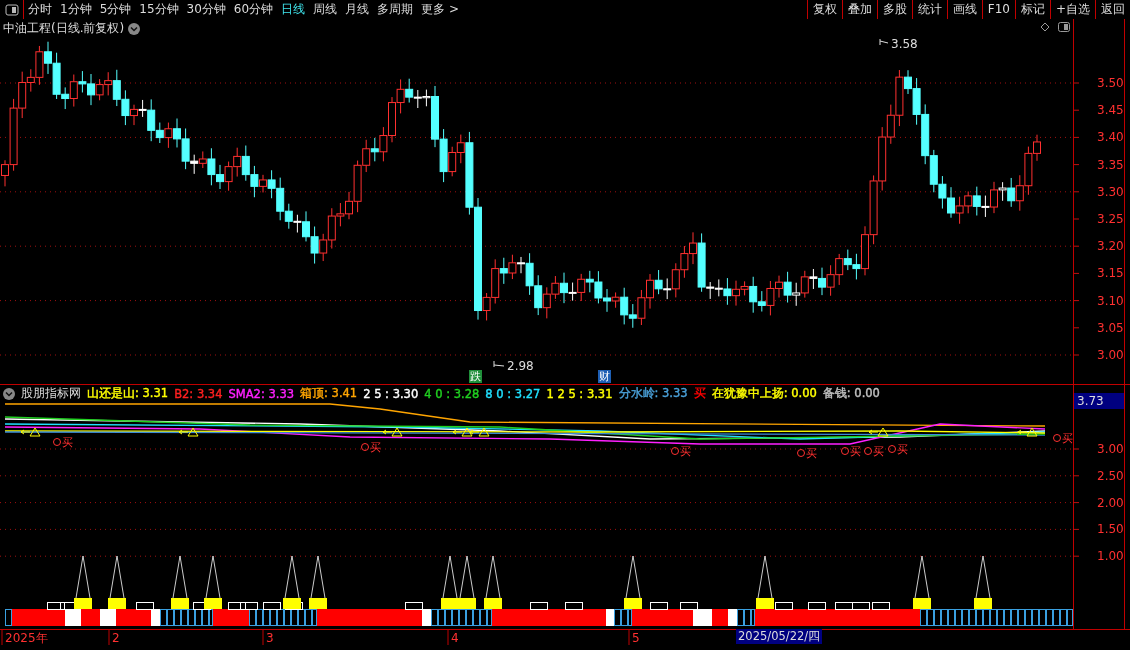 The width and height of the screenshot is (1130, 650). What do you see at coordinates (1110, 137) in the screenshot?
I see `price-axis-label: 3.40` at bounding box center [1110, 137].